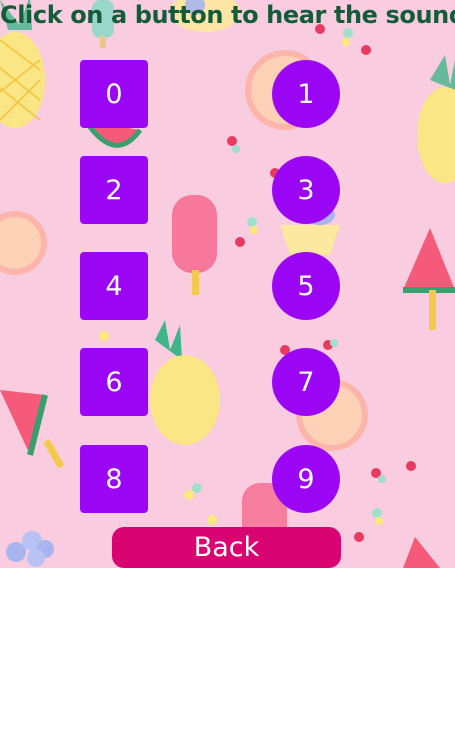 This screenshot has width=455, height=746. Describe the element at coordinates (306, 479) in the screenshot. I see `button-9: 9` at that location.